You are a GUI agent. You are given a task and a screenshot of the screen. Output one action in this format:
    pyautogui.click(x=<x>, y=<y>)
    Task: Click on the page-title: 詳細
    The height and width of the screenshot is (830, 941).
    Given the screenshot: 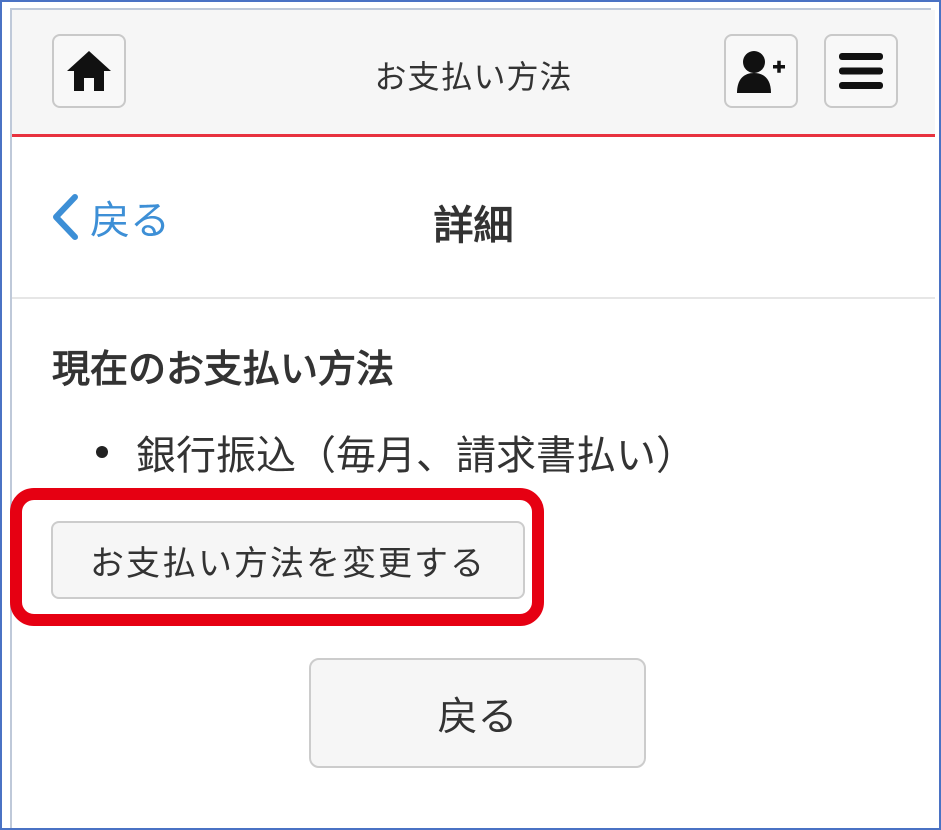 What is the action you would take?
    pyautogui.click(x=473, y=226)
    